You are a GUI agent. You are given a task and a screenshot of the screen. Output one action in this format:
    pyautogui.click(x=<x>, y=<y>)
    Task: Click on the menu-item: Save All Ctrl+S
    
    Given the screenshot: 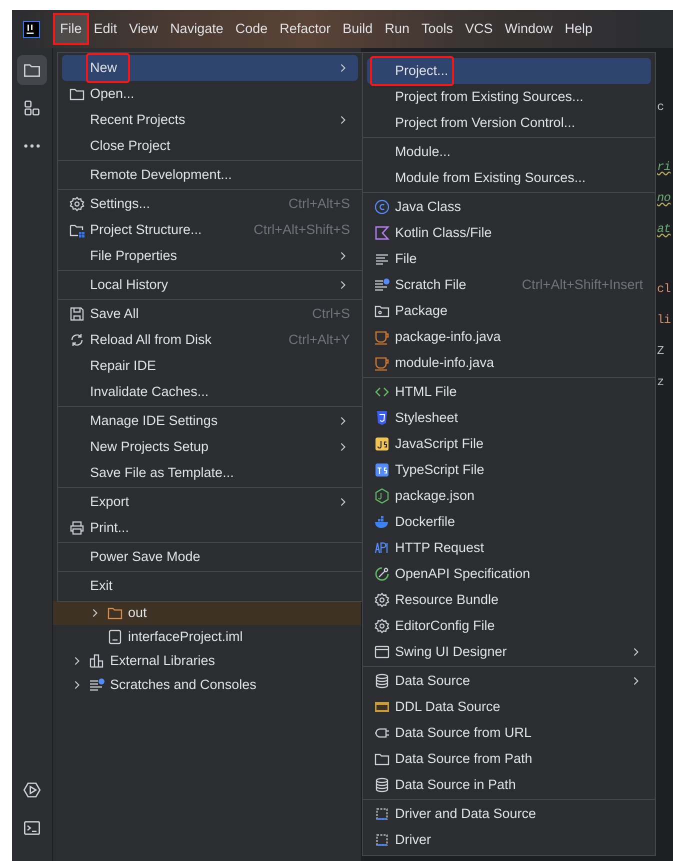 What is the action you would take?
    pyautogui.click(x=210, y=314)
    